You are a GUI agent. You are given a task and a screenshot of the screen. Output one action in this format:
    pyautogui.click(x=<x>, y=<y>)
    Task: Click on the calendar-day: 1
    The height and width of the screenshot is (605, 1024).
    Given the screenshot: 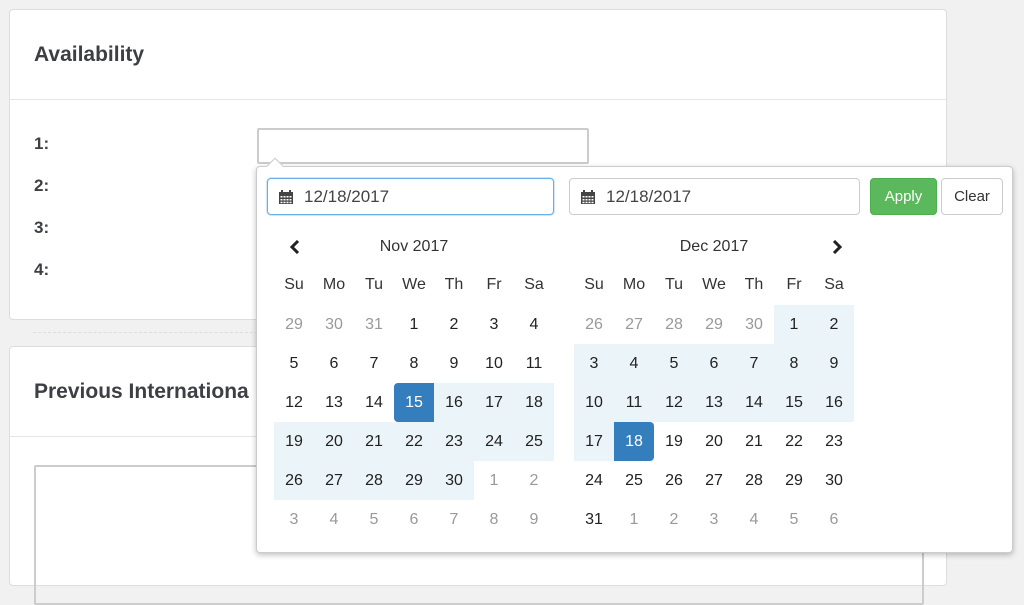 What is the action you would take?
    pyautogui.click(x=414, y=324)
    